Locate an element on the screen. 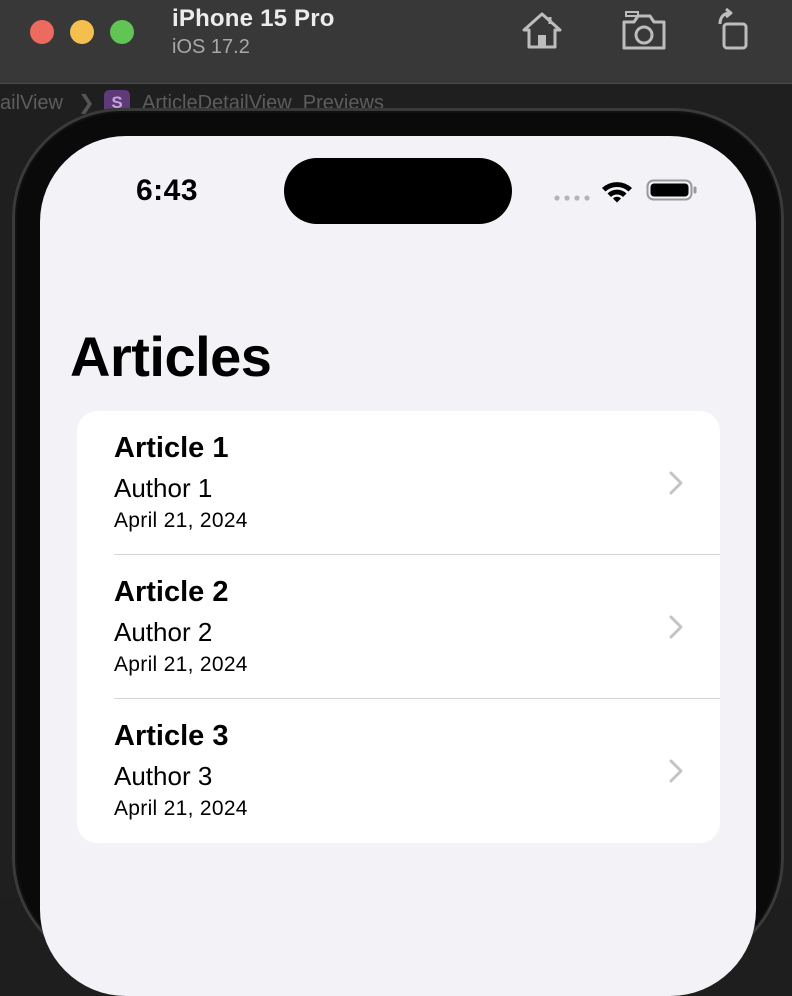 The image size is (792, 996). article-title: Article 3 is located at coordinates (171, 736).